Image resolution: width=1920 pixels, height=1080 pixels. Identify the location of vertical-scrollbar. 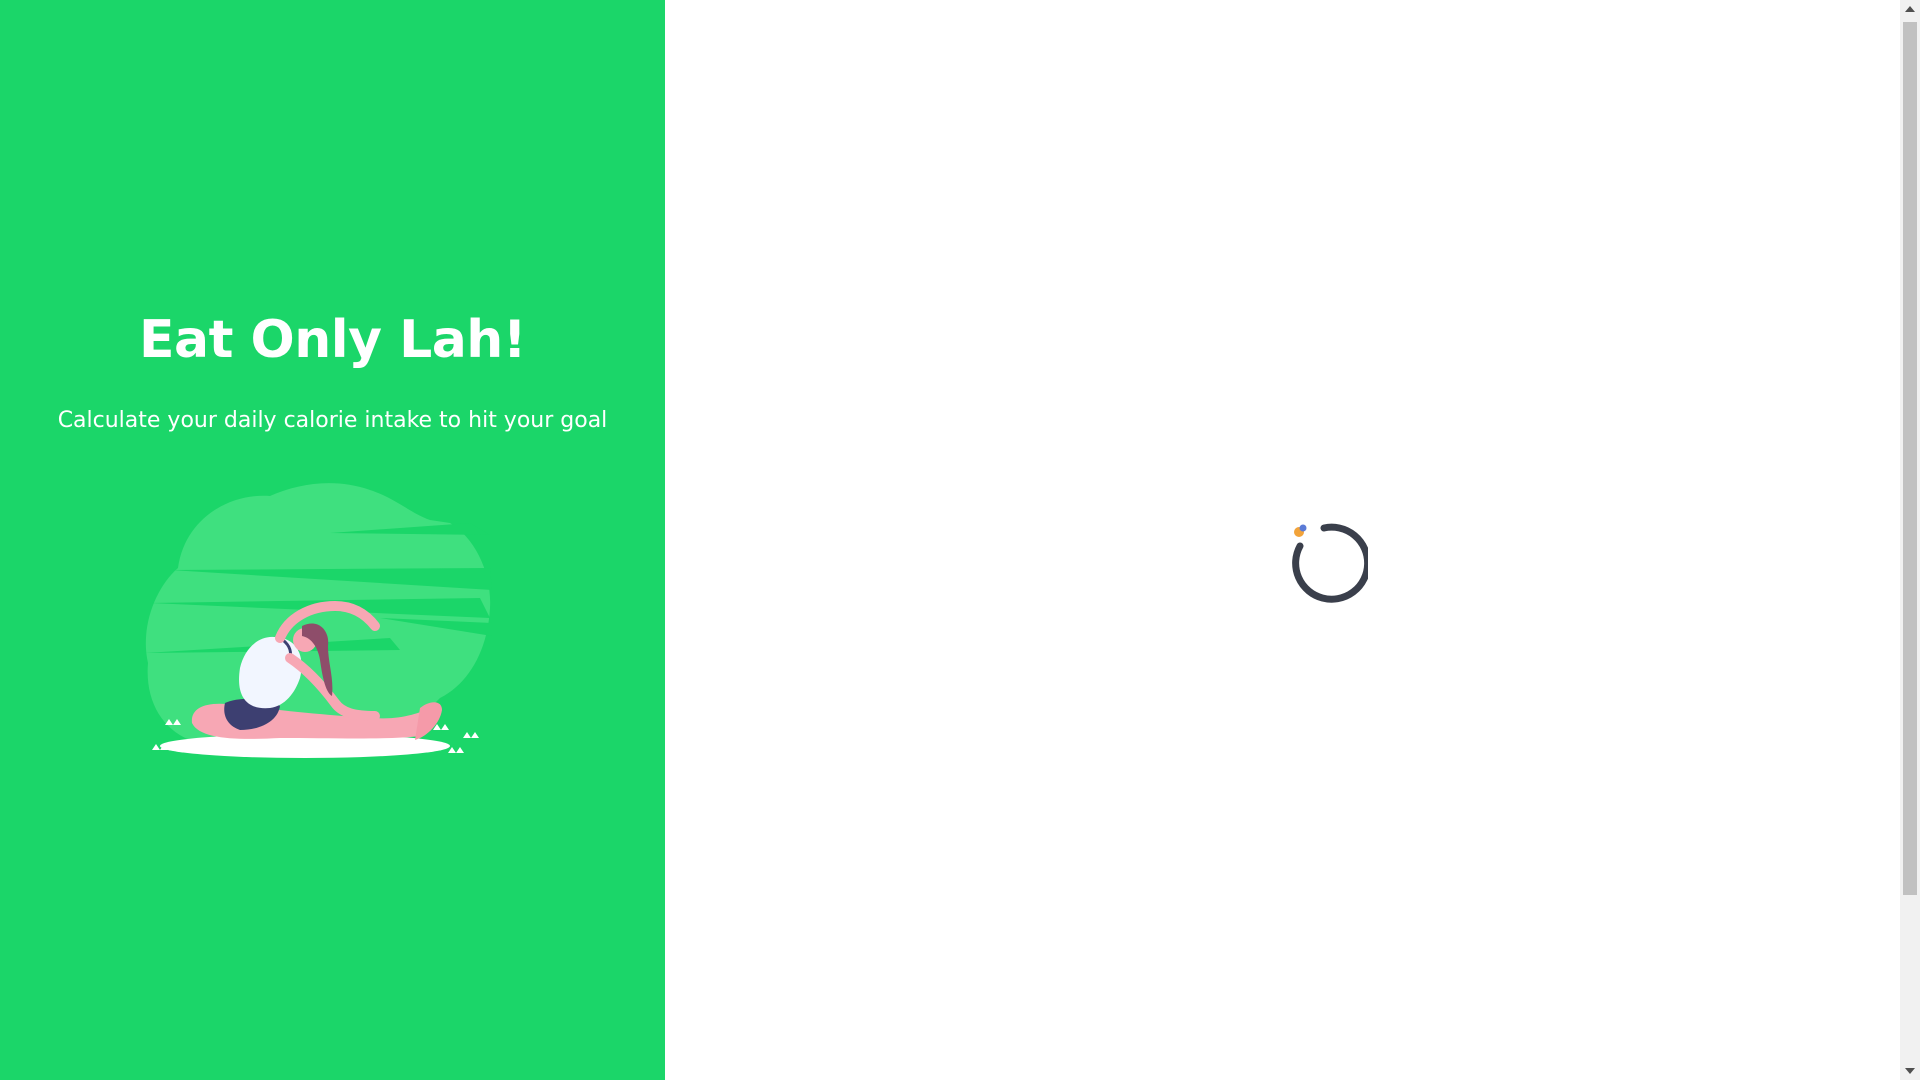
(1910, 540).